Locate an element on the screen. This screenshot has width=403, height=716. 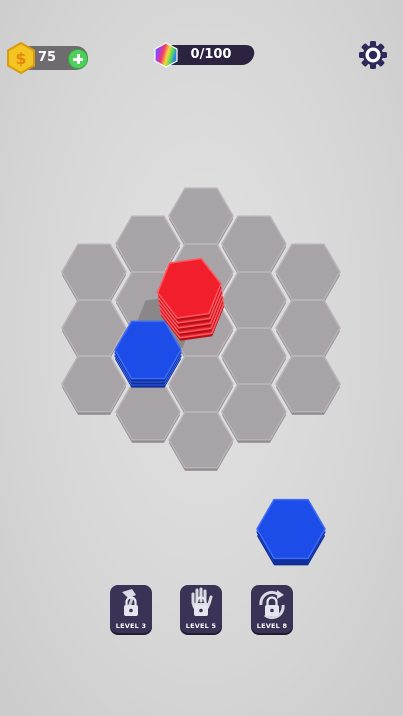
next-piece is located at coordinates (291, 532).